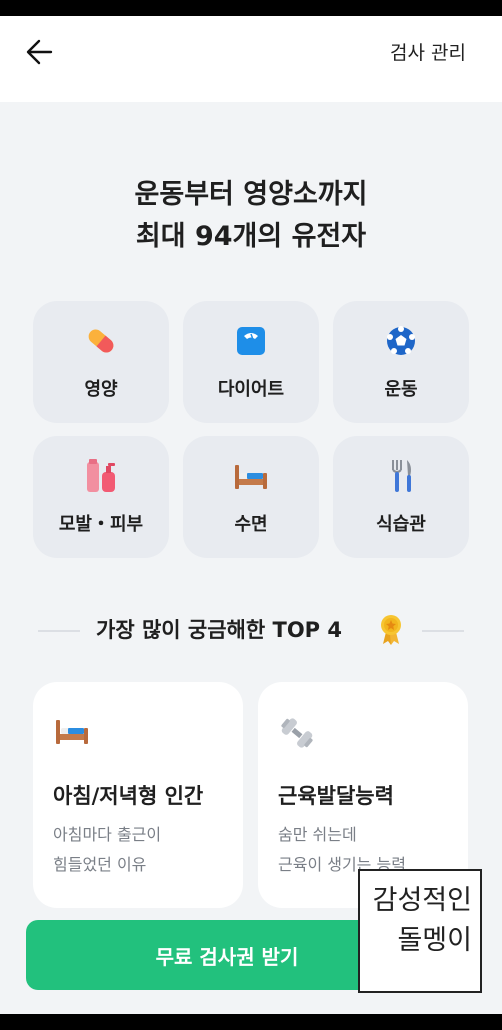 This screenshot has width=502, height=1030. I want to click on app-bar: 검사 관리, so click(251, 59).